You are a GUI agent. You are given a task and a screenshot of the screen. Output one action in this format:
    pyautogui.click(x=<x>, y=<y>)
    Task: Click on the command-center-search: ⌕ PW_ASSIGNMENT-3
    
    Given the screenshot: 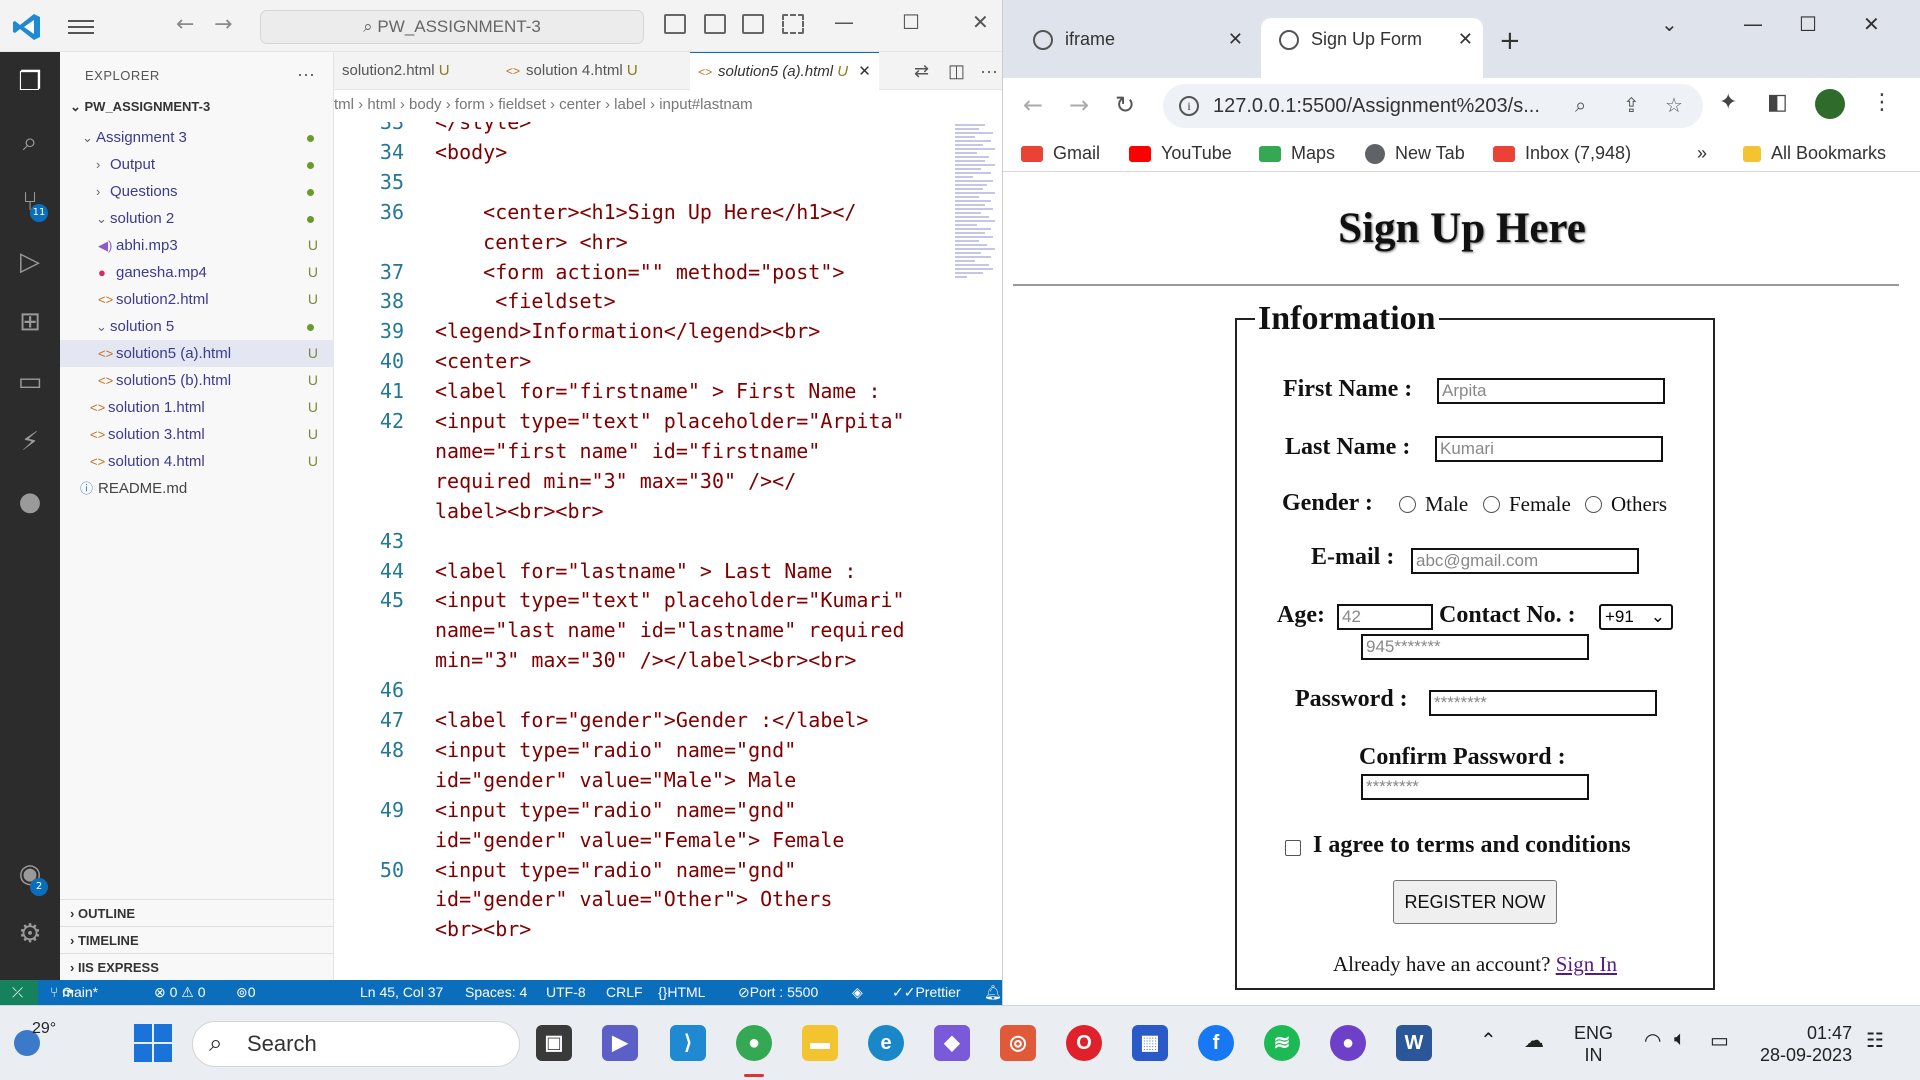 What is the action you would take?
    pyautogui.click(x=452, y=27)
    